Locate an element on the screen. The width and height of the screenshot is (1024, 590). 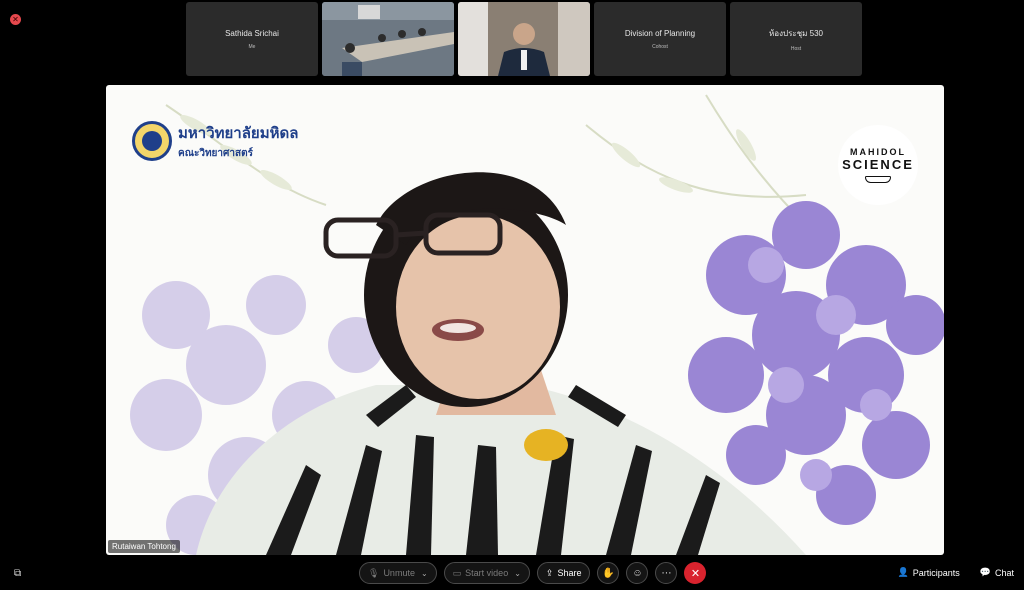
start-video-label: Start video is located at coordinates (487, 573).